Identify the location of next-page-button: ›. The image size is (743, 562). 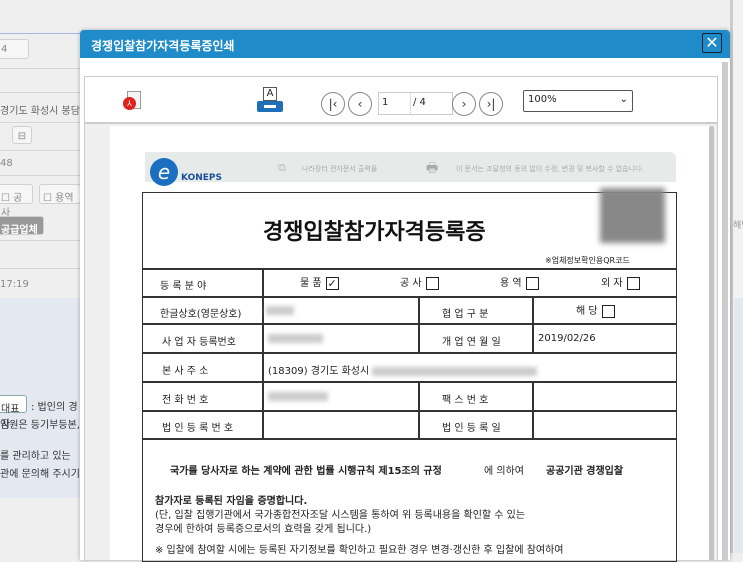
(464, 104).